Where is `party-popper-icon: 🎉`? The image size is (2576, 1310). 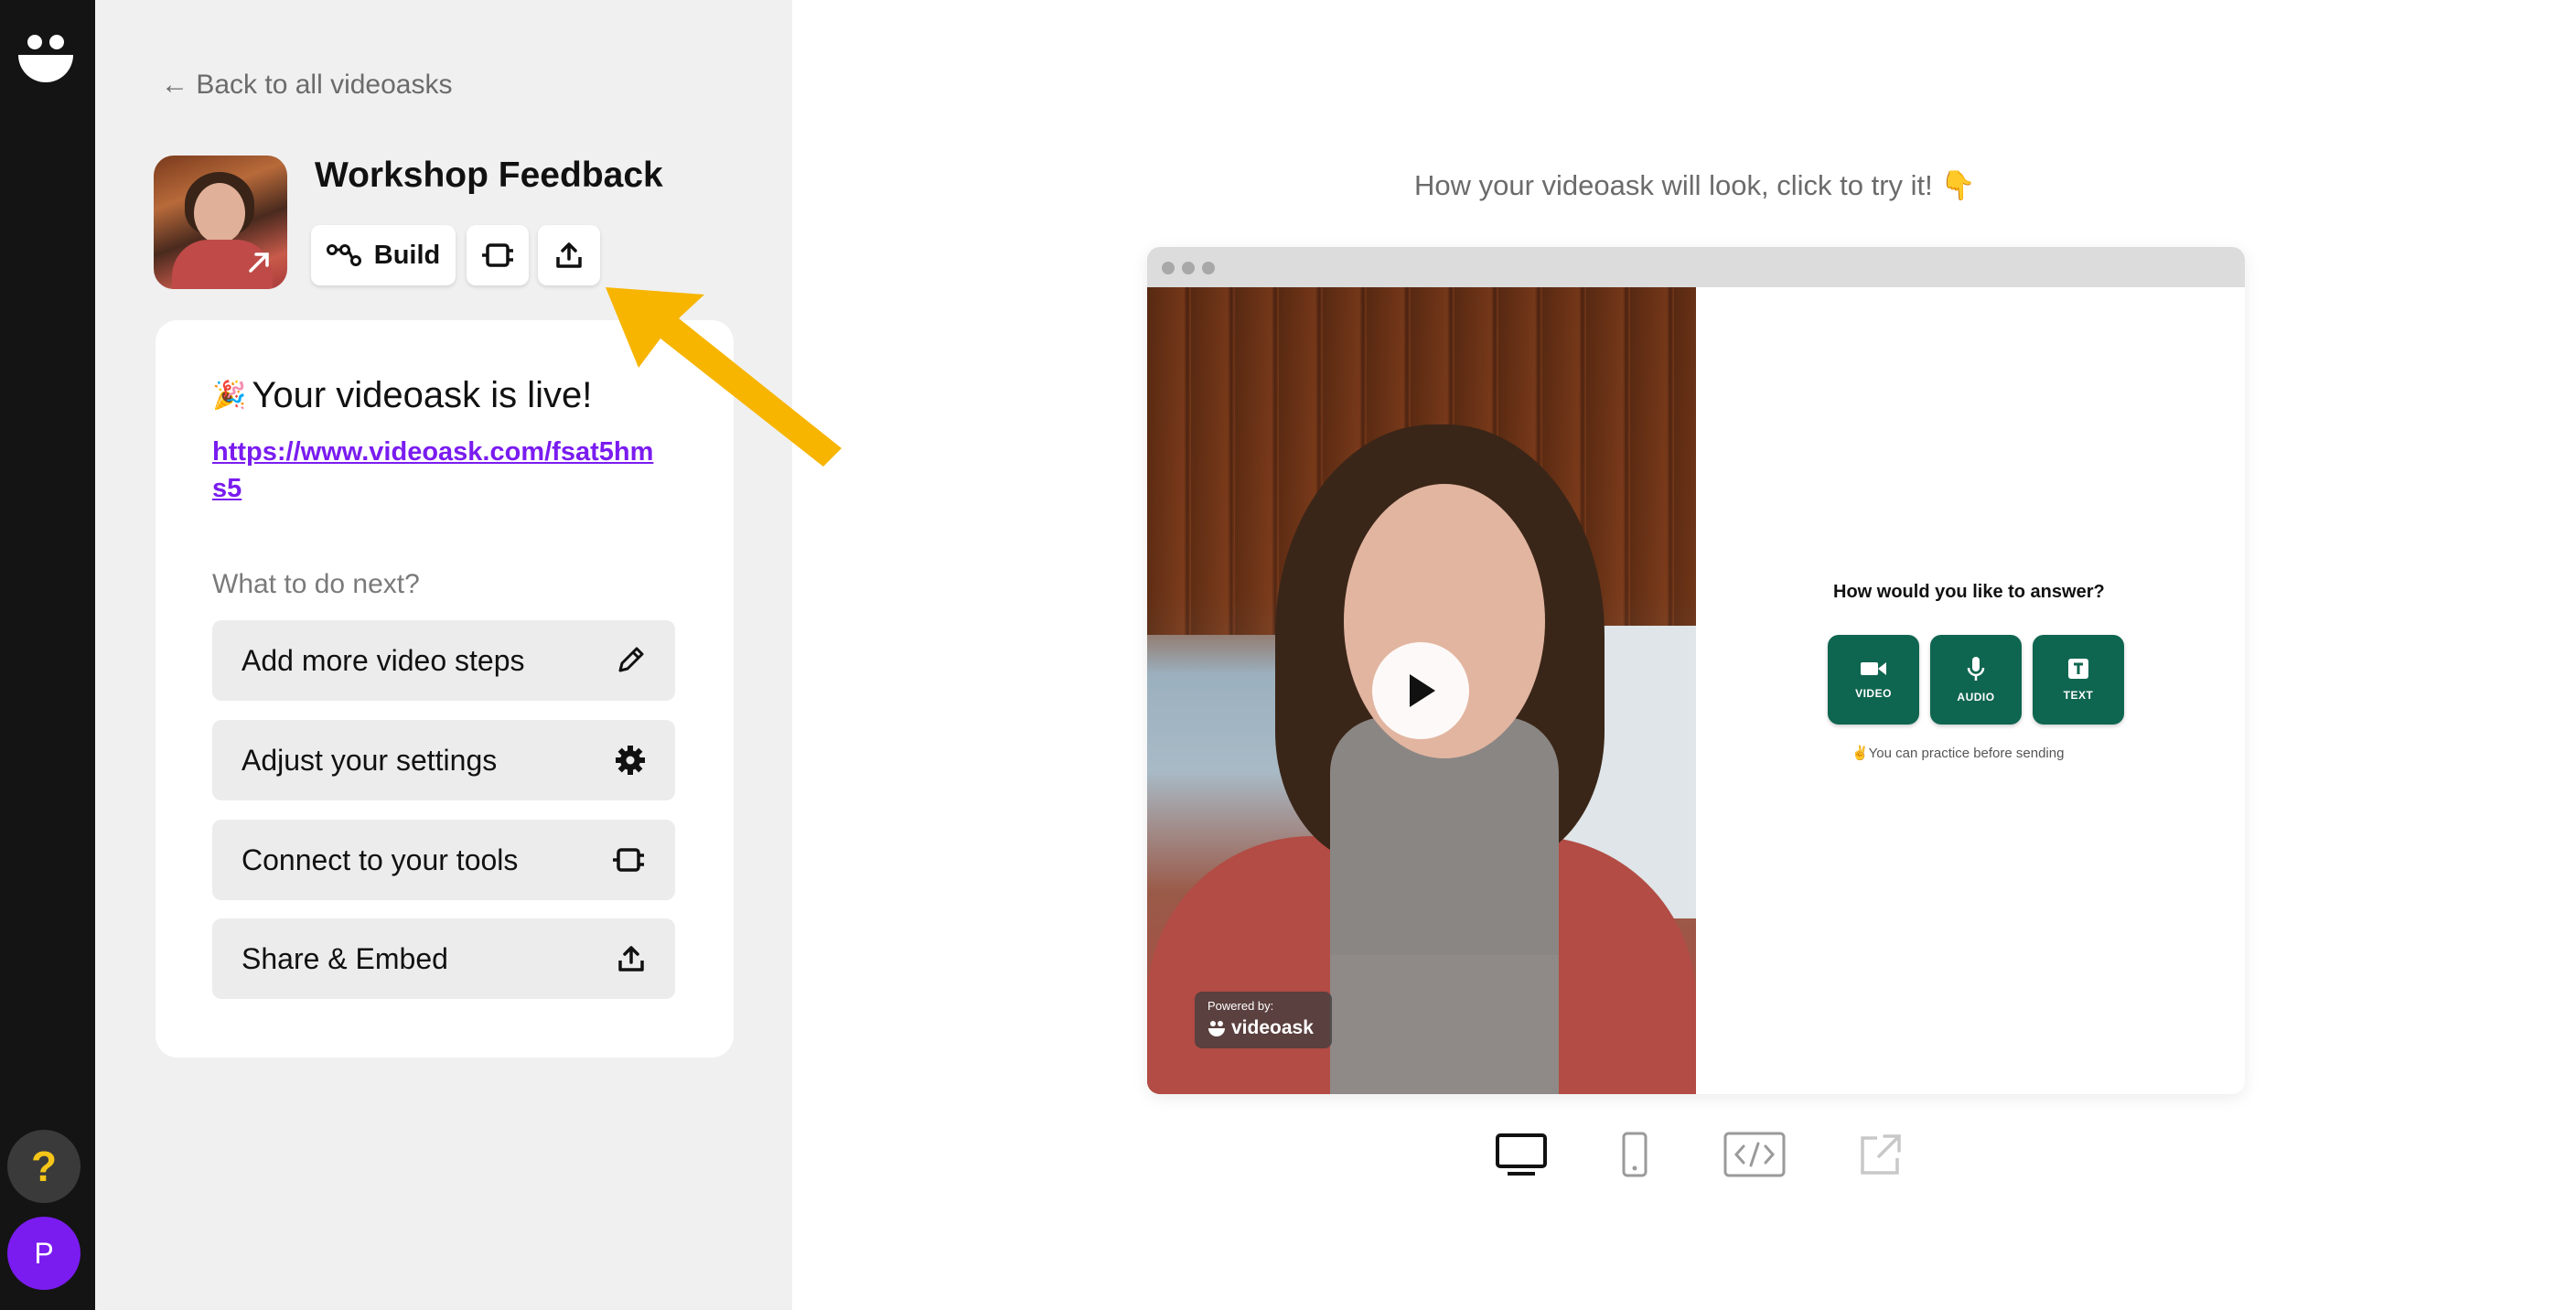
party-popper-icon: 🎉 is located at coordinates (230, 396).